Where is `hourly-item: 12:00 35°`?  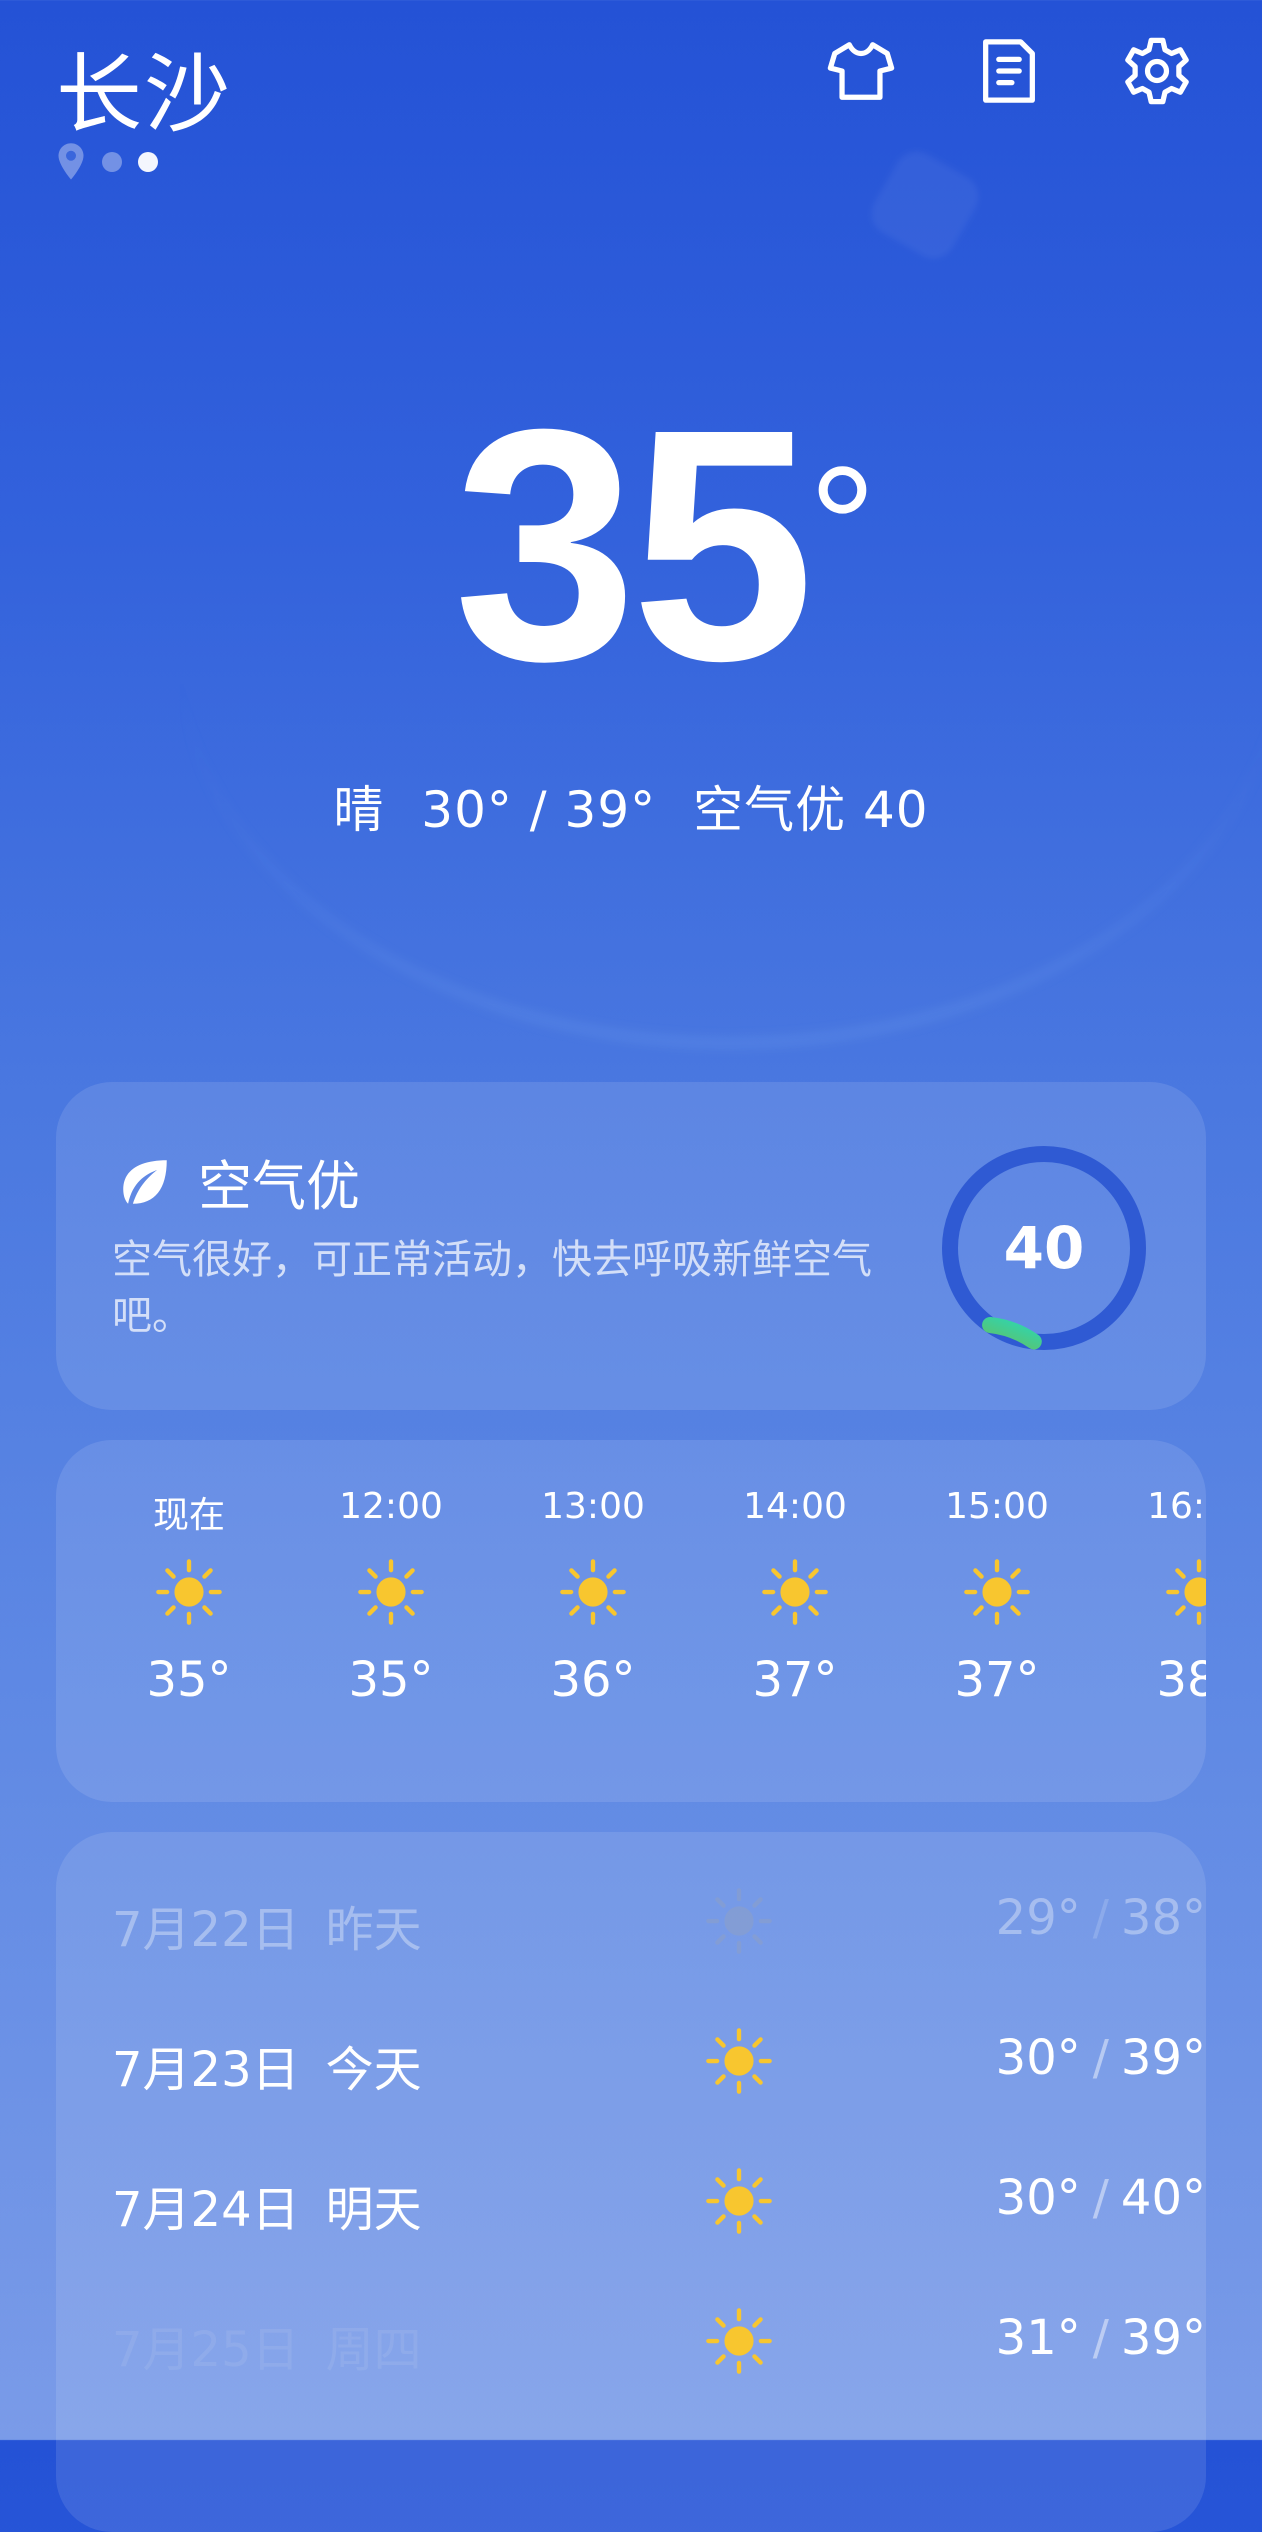 hourly-item: 12:00 35° is located at coordinates (391, 1597).